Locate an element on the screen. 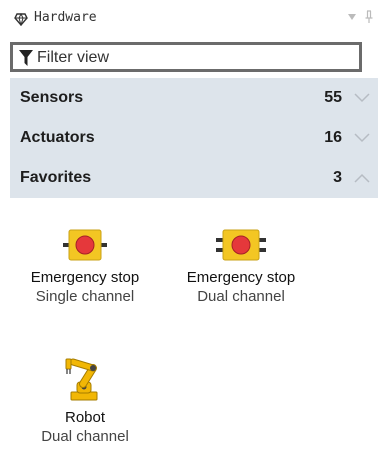 Image resolution: width=378 pixels, height=451 pixels. category-count: 55 is located at coordinates (333, 97).